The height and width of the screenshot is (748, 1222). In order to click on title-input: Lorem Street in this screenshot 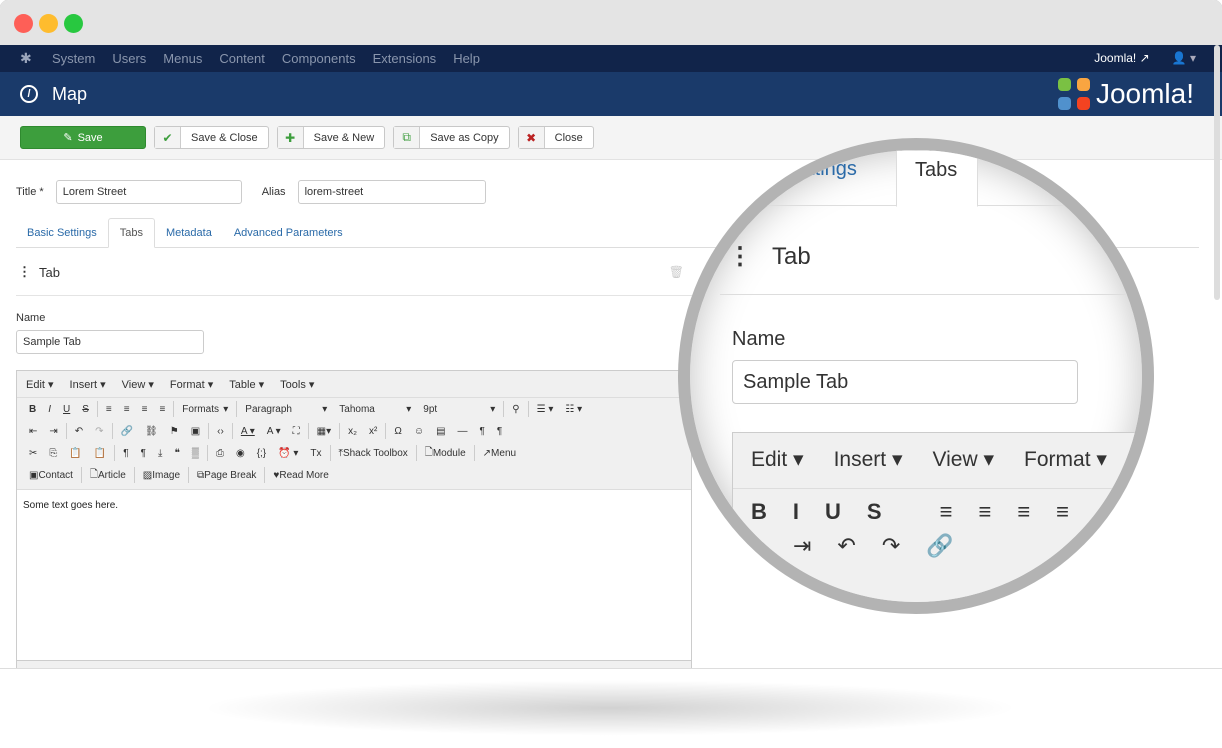, I will do `click(148, 192)`.